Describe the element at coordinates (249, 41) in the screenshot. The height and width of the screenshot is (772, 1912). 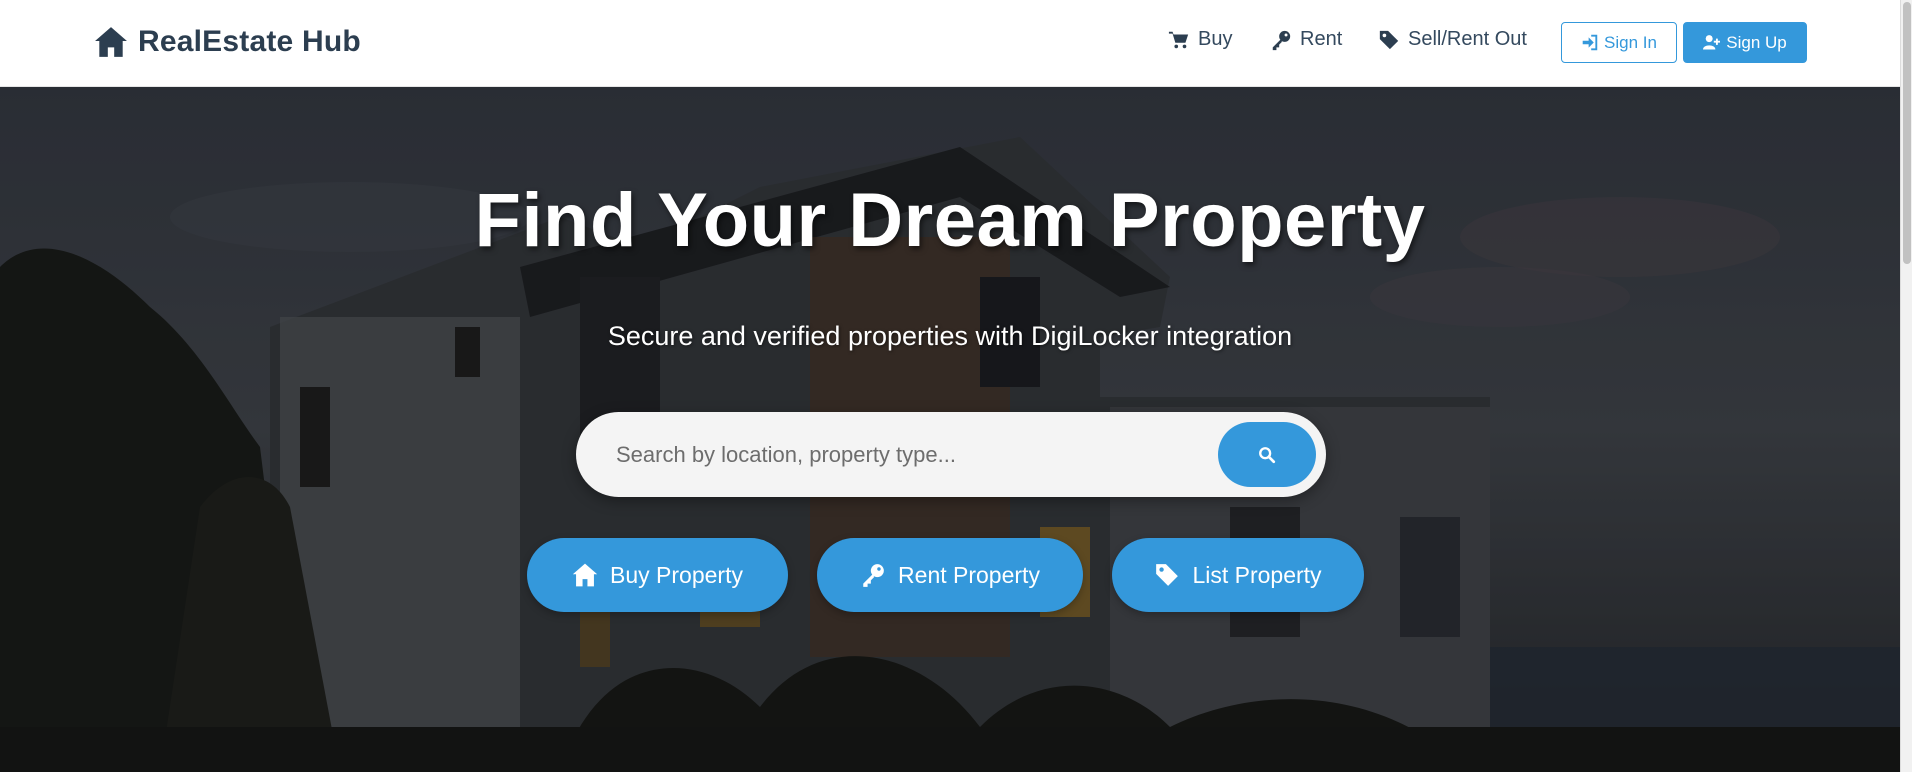
I see `brand-name: RealEstate Hub` at that location.